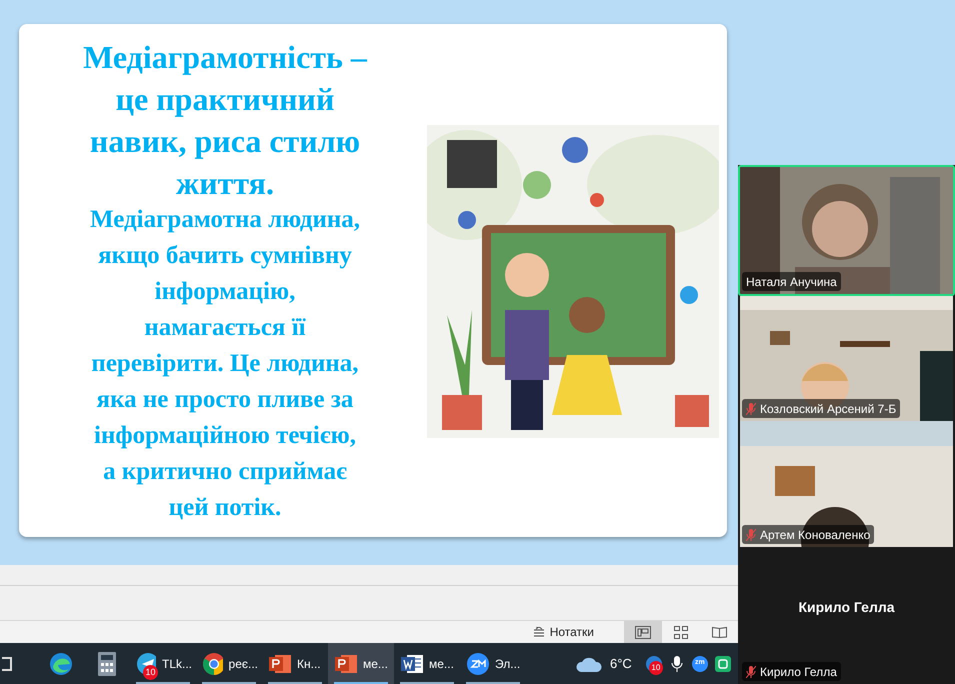  I want to click on slide-heading: Медіаграмотність – це практичний навик, риса стилю життя., so click(225, 120).